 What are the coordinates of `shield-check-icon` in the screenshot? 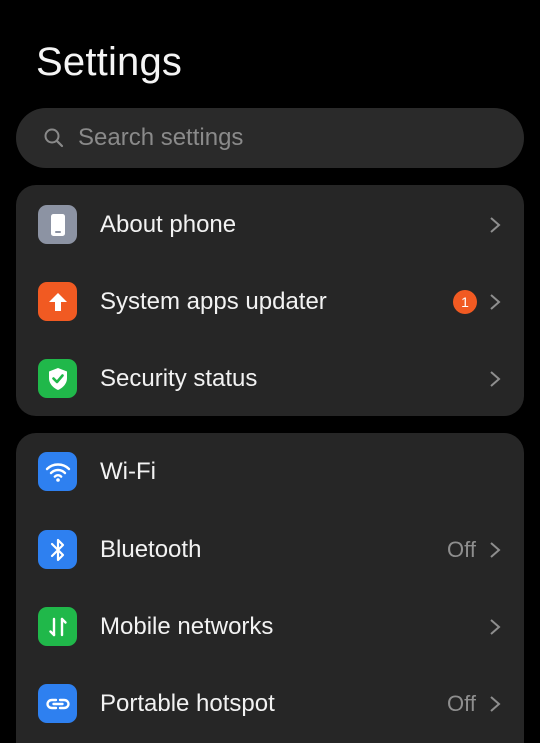 It's located at (57, 378).